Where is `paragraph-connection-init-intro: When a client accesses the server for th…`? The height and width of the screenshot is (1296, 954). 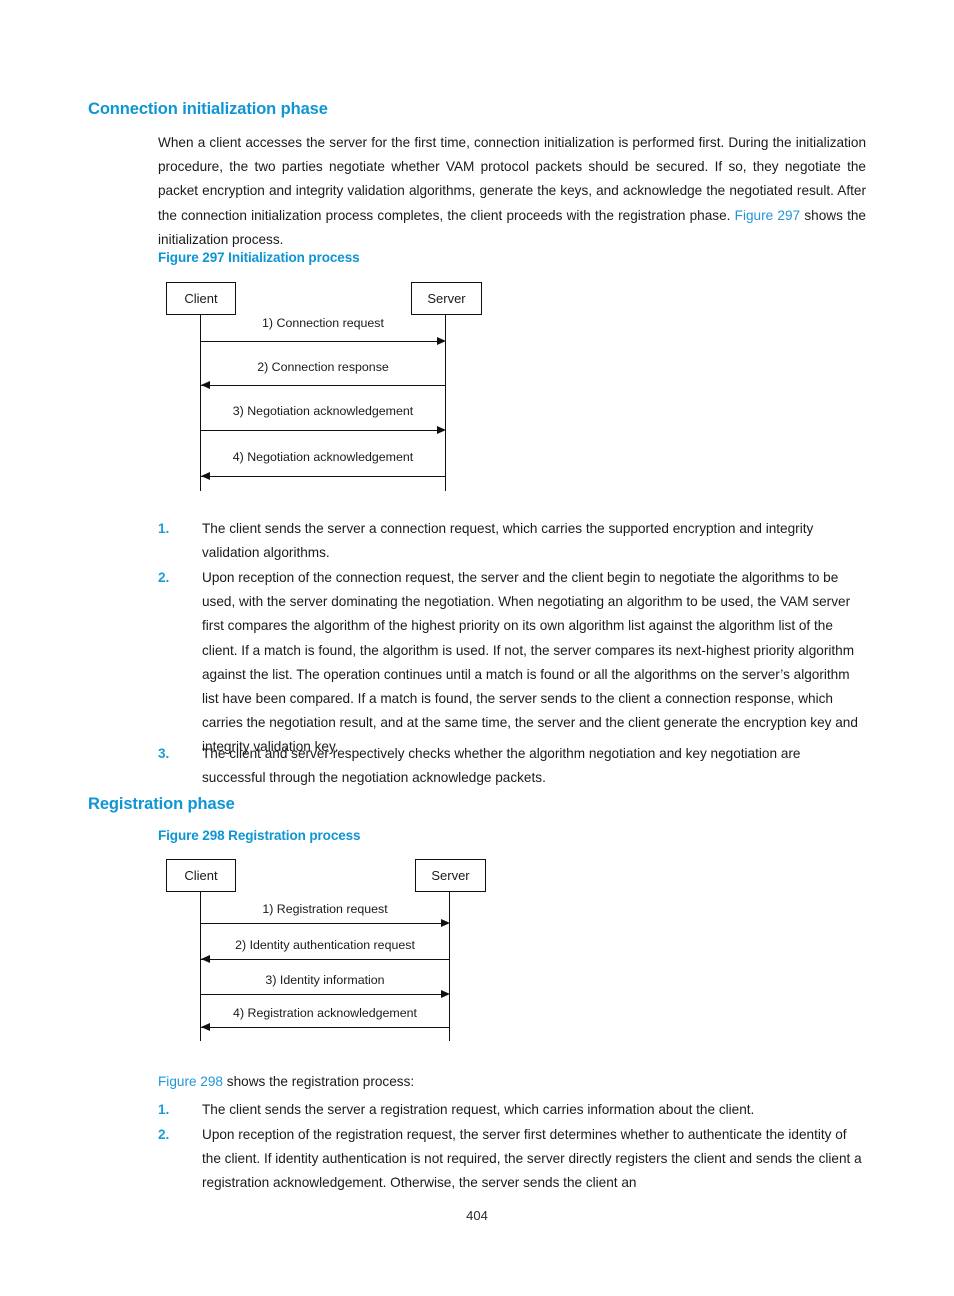
paragraph-connection-init-intro: When a client accesses the server for th… is located at coordinates (512, 191).